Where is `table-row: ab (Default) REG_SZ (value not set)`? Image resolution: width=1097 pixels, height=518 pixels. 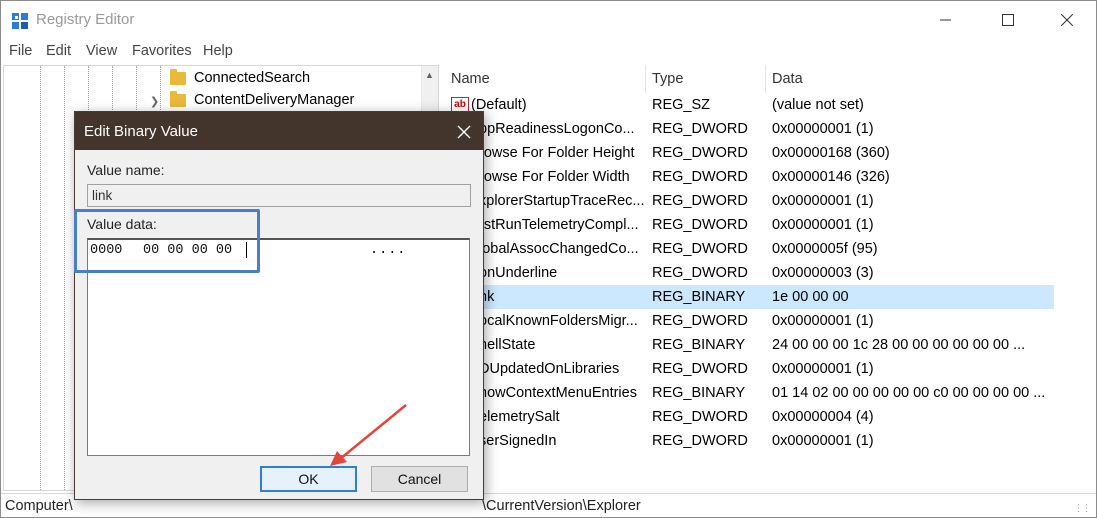 table-row: ab (Default) REG_SZ (value not set) is located at coordinates (748, 105).